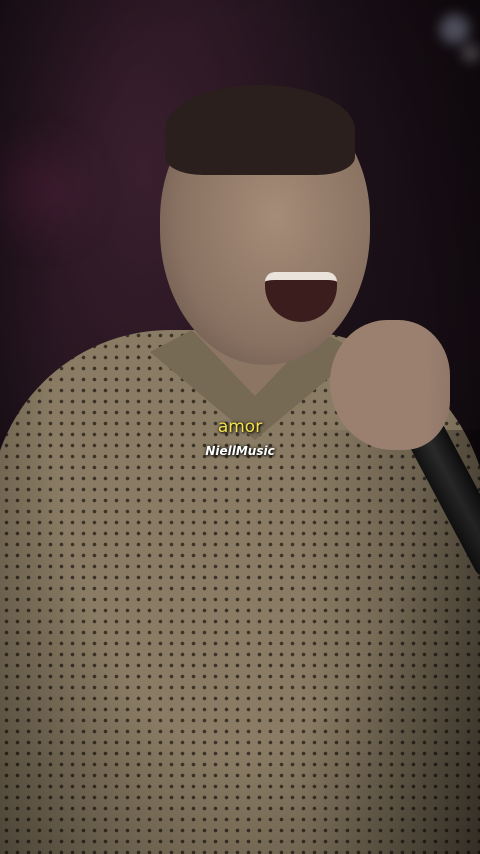 Image resolution: width=480 pixels, height=854 pixels. What do you see at coordinates (240, 451) in the screenshot?
I see `channel-watermark: NiellMusic` at bounding box center [240, 451].